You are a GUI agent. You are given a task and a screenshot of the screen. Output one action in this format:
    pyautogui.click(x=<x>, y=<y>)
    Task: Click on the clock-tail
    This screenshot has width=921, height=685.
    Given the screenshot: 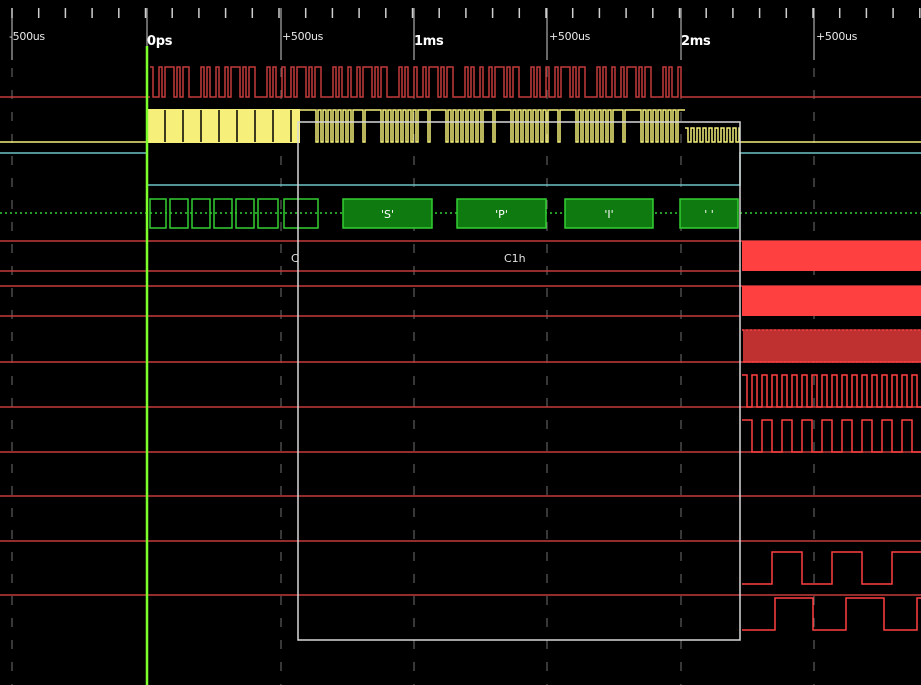 What is the action you would take?
    pyautogui.click(x=712, y=135)
    